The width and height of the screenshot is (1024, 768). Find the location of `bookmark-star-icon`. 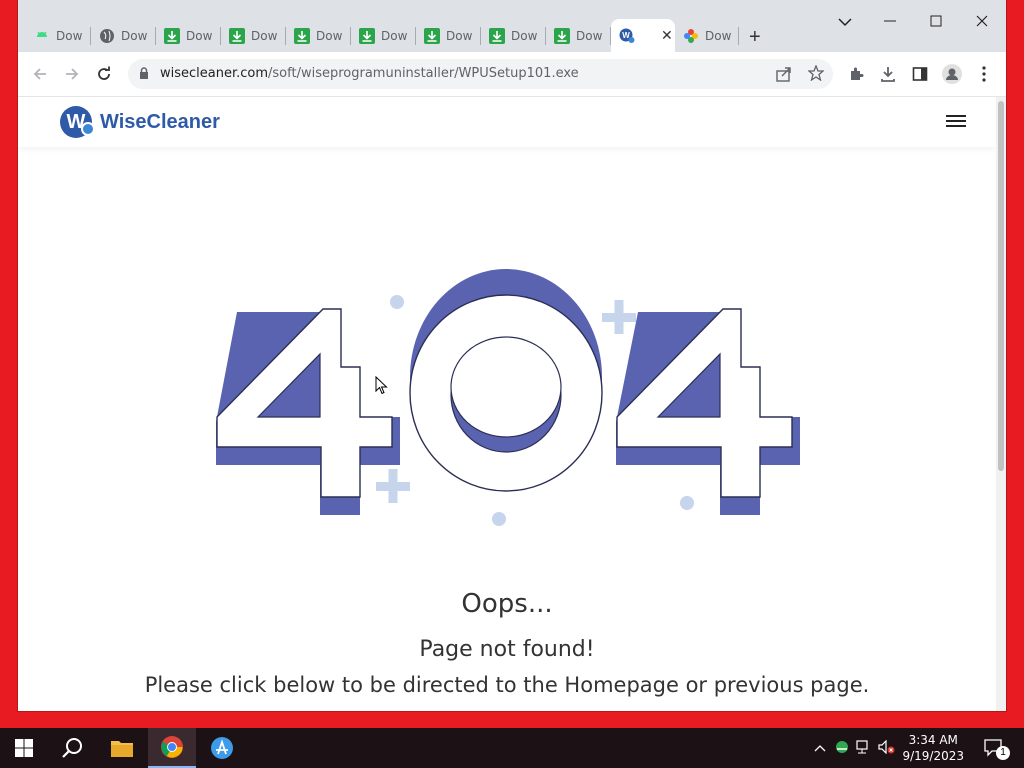

bookmark-star-icon is located at coordinates (816, 75).